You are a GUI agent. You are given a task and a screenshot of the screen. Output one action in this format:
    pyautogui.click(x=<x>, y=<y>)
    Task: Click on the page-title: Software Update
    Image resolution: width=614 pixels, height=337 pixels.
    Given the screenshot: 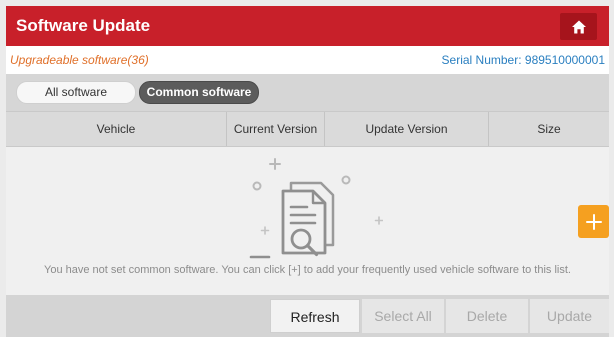 What is the action you would take?
    pyautogui.click(x=83, y=25)
    